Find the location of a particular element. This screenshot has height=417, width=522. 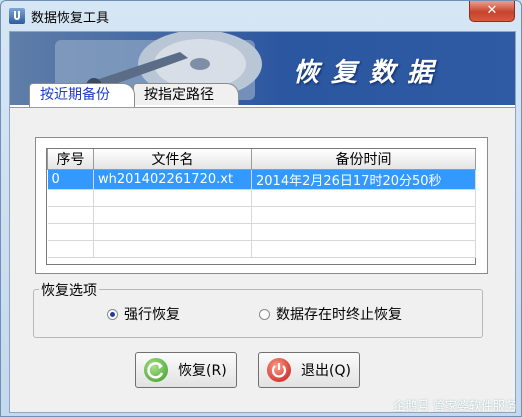

power-icon is located at coordinates (279, 370).